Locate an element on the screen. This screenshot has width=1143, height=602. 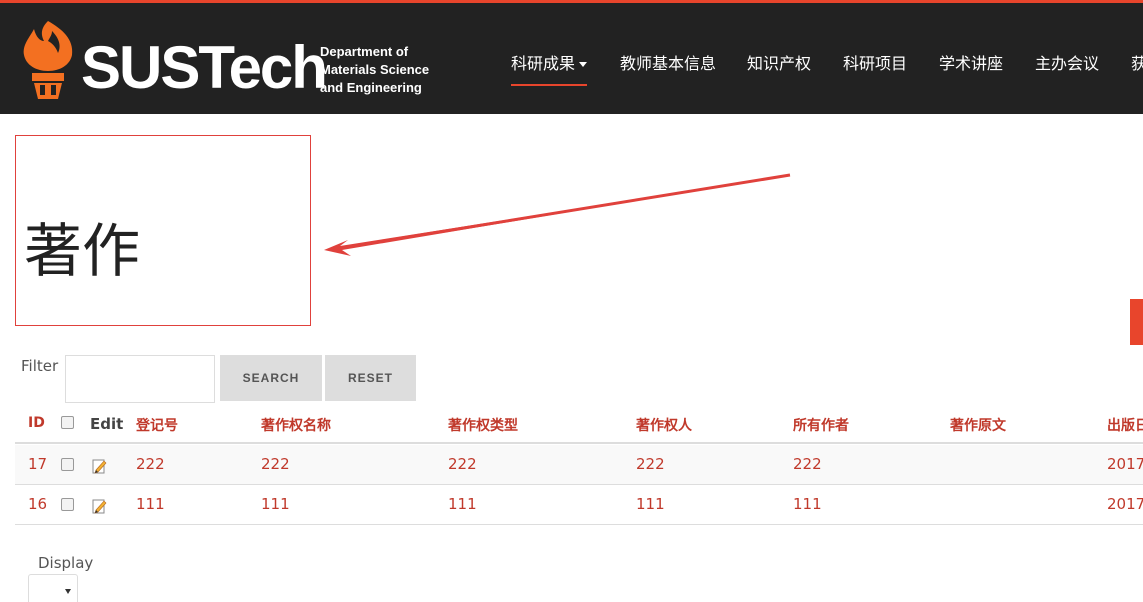
table-row: 16 111 111 111 111 111 2017 is located at coordinates (579, 505).